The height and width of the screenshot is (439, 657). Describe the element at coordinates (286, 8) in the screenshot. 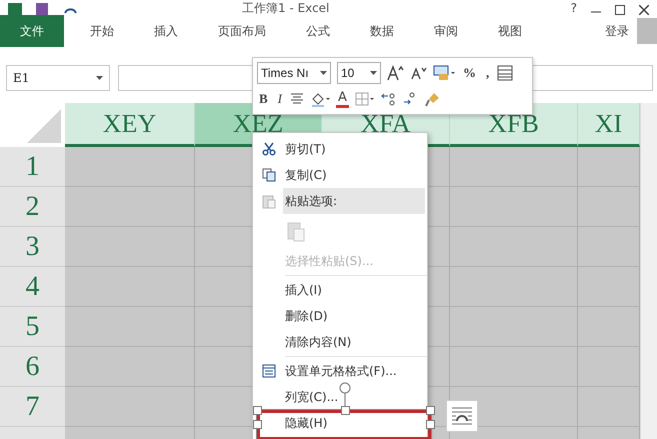

I see `window-title: 工作簿1 - Excel` at that location.